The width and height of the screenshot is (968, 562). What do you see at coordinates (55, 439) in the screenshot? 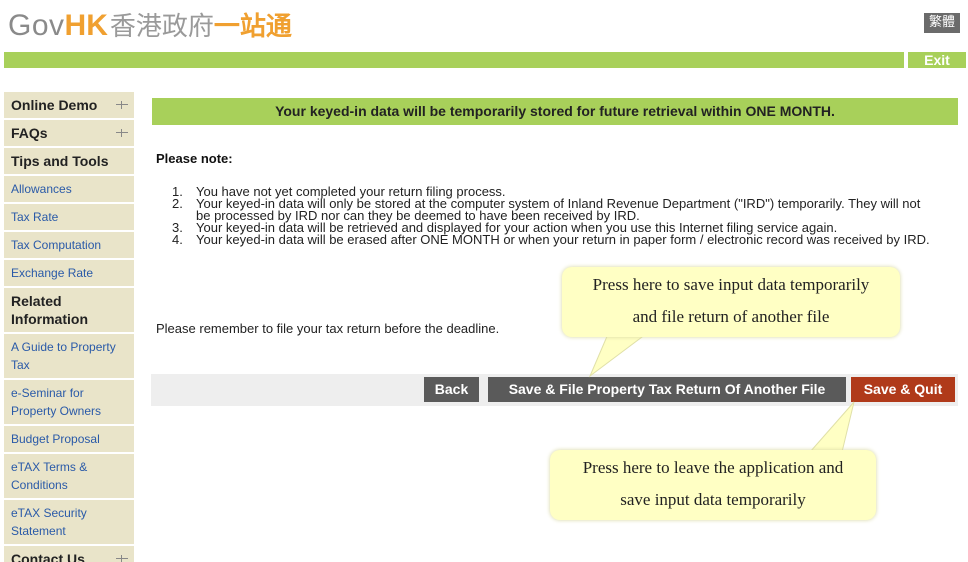
I see `sidebar-item-label: Budget Proposal` at bounding box center [55, 439].